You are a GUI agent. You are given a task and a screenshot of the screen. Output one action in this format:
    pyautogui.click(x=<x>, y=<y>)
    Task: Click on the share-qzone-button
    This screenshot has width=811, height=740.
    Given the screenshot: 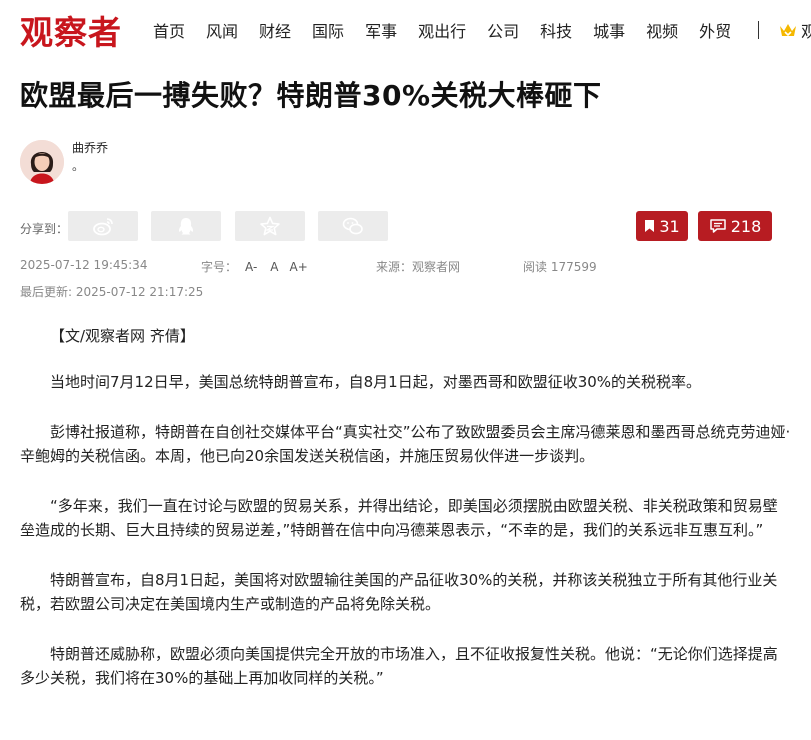 What is the action you would take?
    pyautogui.click(x=270, y=226)
    